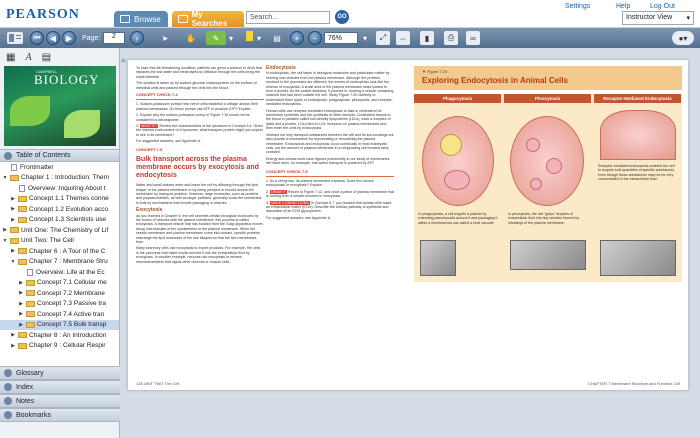  Describe the element at coordinates (59, 324) in the screenshot. I see `toc-item: ▶ Concept 7.5 Bulk transp` at that location.